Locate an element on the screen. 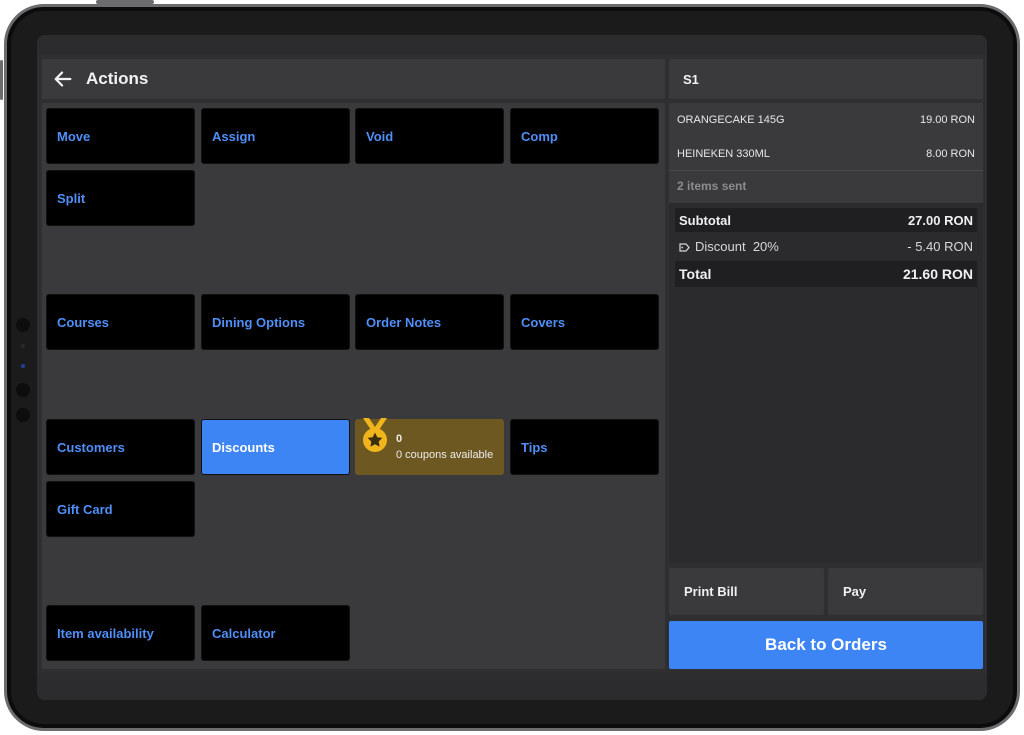 The width and height of the screenshot is (1024, 735). split-button: Split is located at coordinates (120, 198).